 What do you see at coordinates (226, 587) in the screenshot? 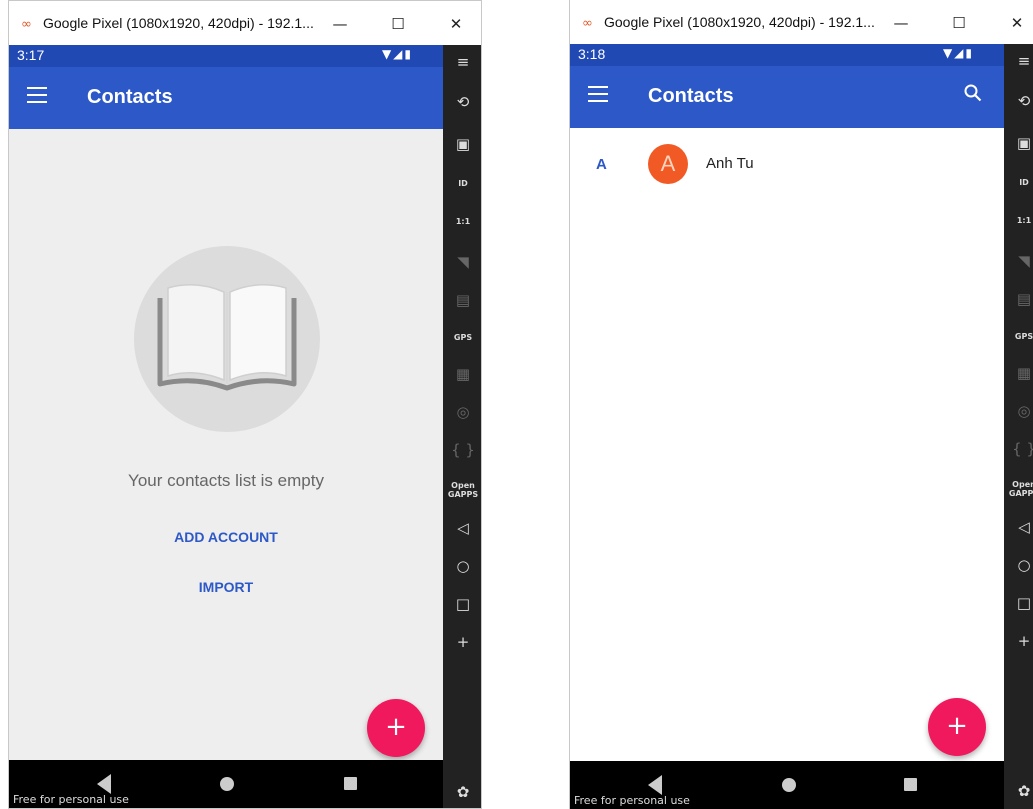
I see `import-button: IMPORT` at bounding box center [226, 587].